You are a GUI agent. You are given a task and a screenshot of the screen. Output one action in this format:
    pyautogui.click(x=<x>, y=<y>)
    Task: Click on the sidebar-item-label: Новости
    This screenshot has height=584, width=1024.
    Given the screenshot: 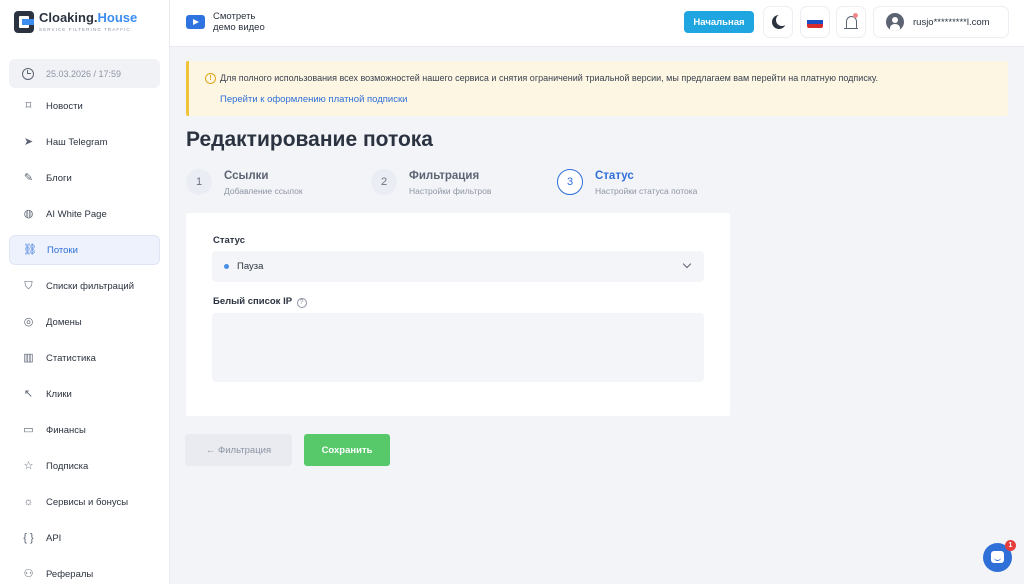 What is the action you would take?
    pyautogui.click(x=64, y=106)
    